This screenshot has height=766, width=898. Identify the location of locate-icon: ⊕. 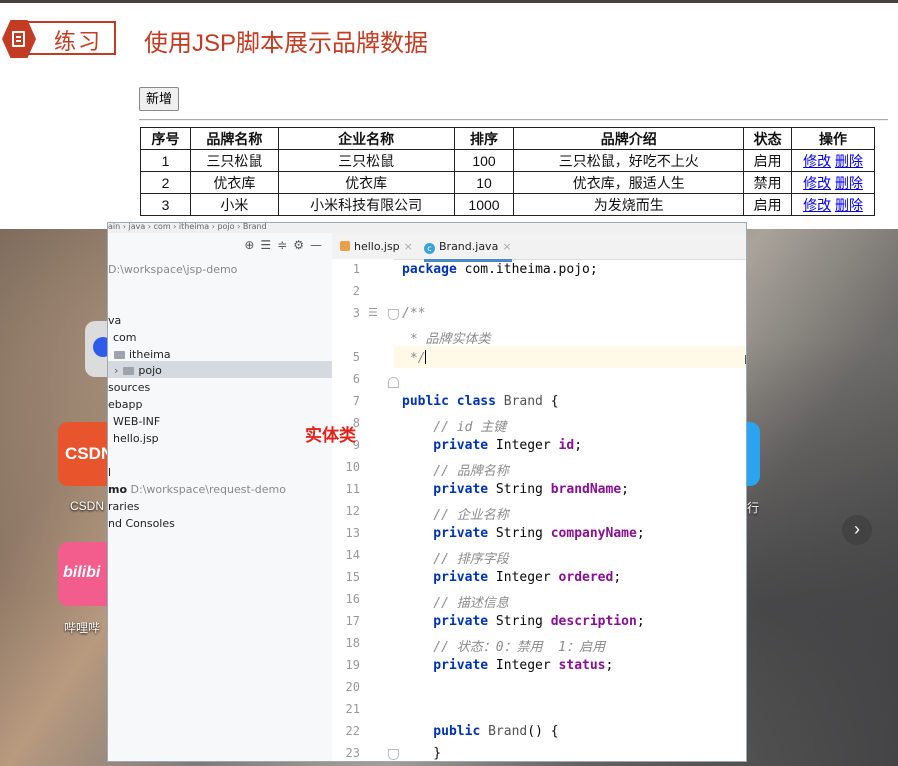
(252, 245).